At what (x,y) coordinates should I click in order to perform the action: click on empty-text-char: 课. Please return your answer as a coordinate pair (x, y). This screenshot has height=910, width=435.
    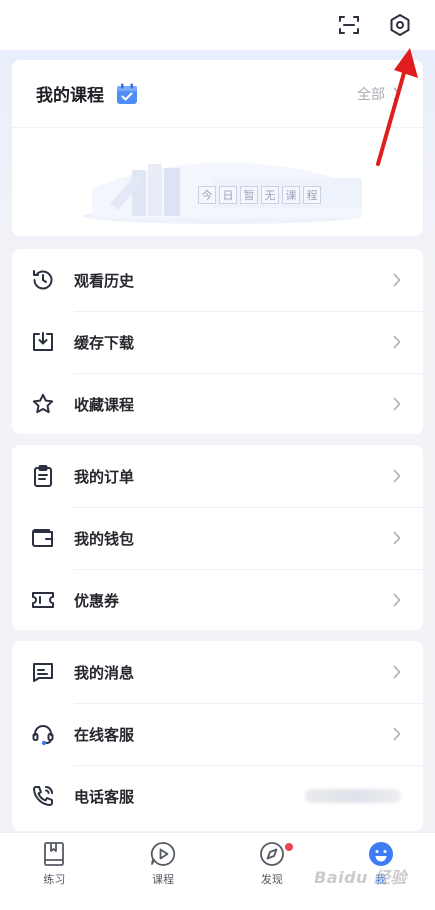
    Looking at the image, I should click on (291, 195).